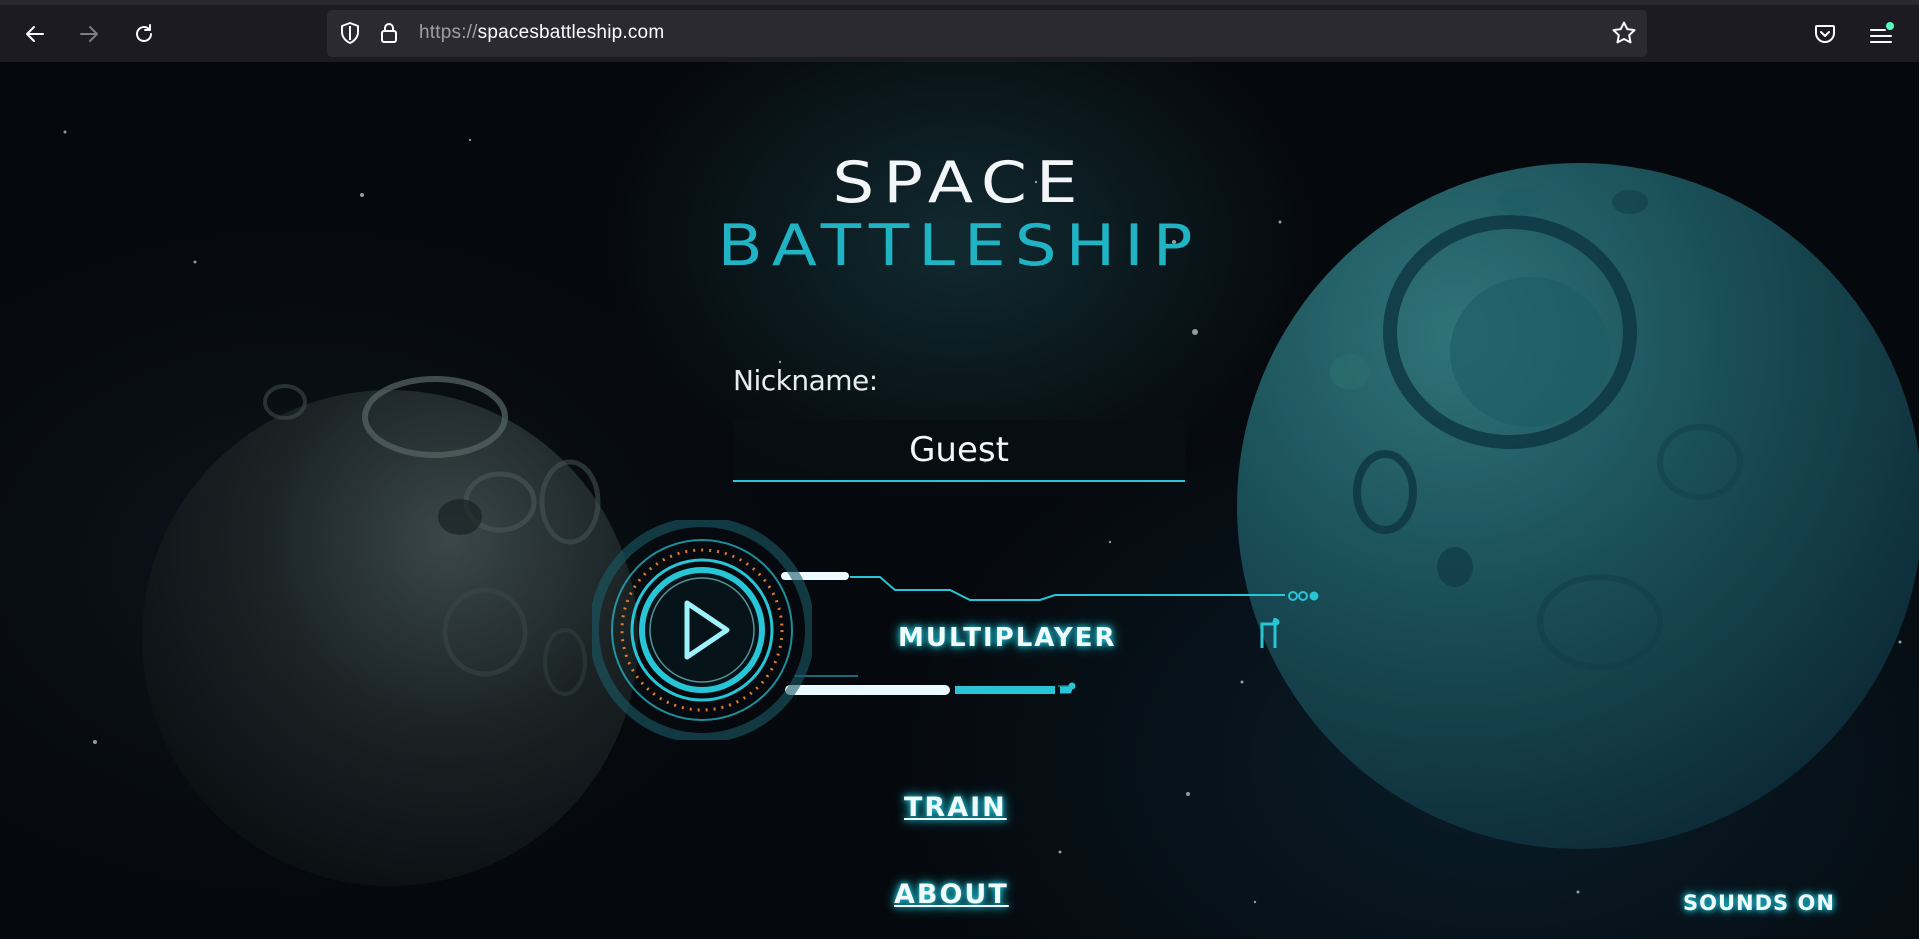  Describe the element at coordinates (959, 451) in the screenshot. I see `nickname-input` at that location.